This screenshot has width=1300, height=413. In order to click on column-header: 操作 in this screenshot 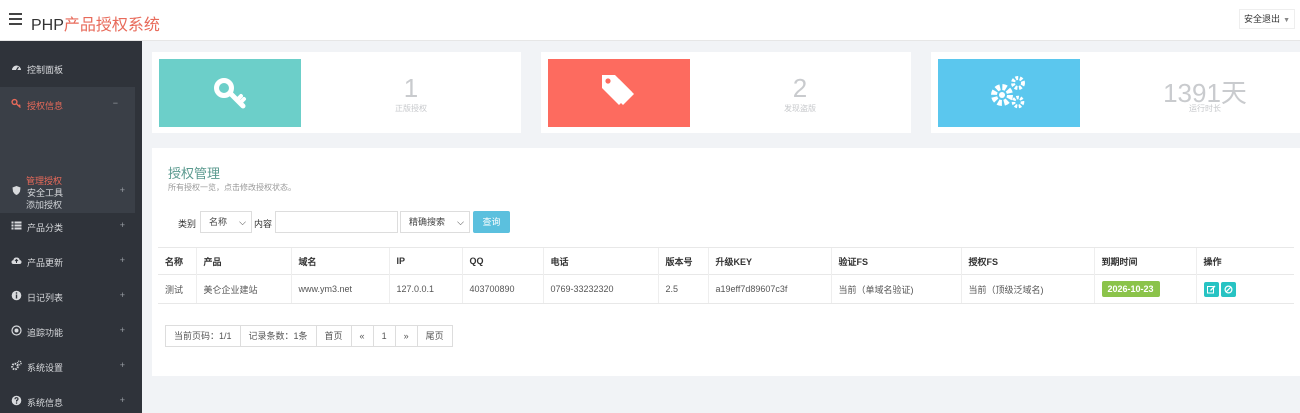, I will do `click(1244, 261)`.